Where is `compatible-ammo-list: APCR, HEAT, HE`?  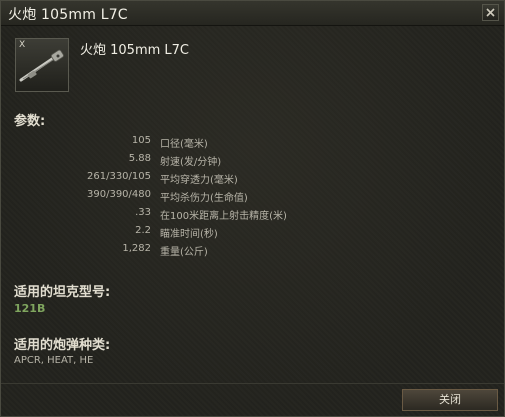 compatible-ammo-list: APCR, HEAT, HE is located at coordinates (54, 360).